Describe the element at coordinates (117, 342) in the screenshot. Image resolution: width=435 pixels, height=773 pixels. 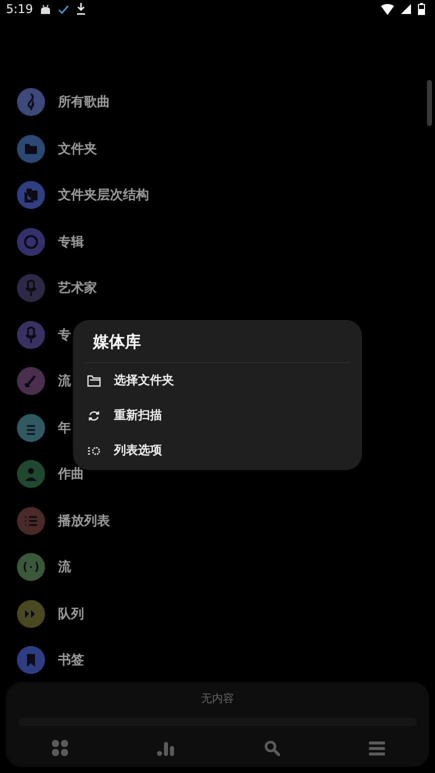
I see `menu-title: 媒体库` at that location.